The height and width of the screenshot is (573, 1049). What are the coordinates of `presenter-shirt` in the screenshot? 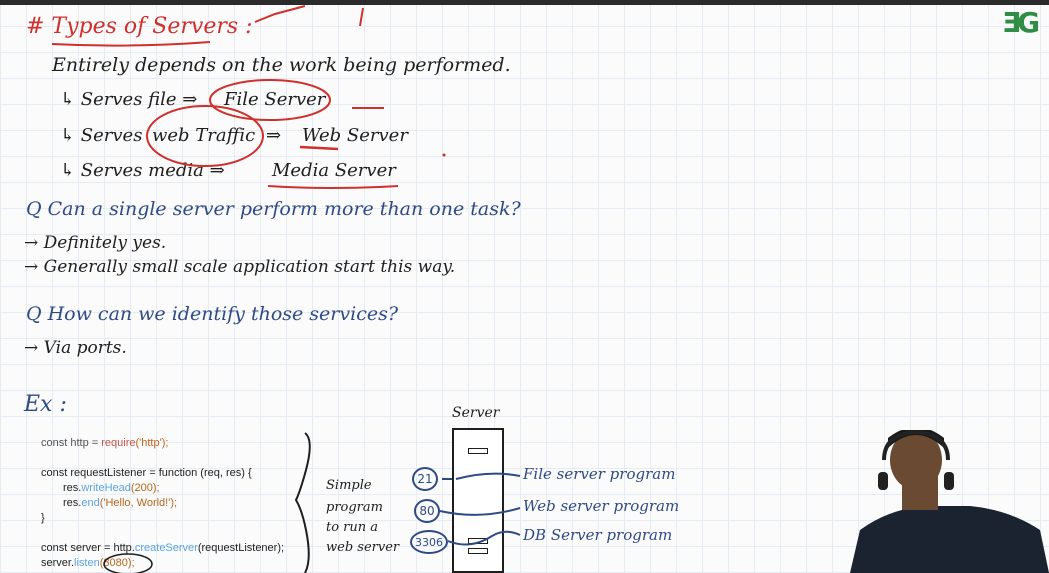 It's located at (949, 539).